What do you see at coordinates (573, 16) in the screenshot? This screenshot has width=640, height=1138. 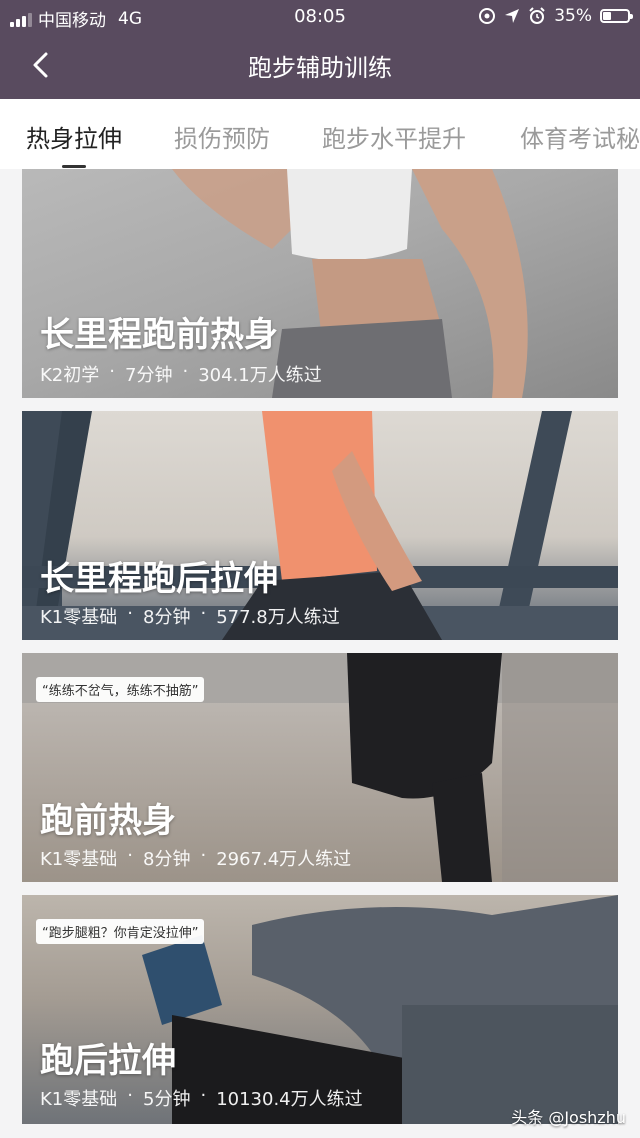 I see `battery-percent: 35%` at bounding box center [573, 16].